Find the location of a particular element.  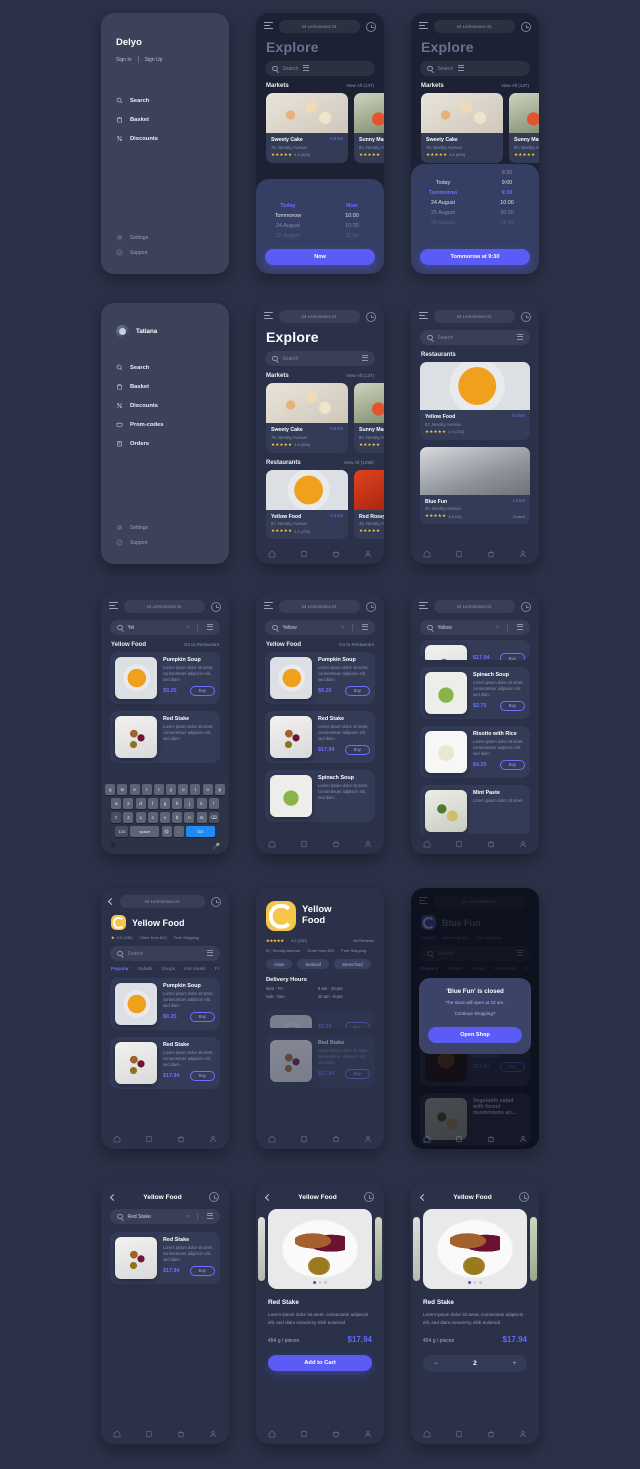

keyboard-row-1: q w e r t y u i o p is located at coordinates (165, 789).